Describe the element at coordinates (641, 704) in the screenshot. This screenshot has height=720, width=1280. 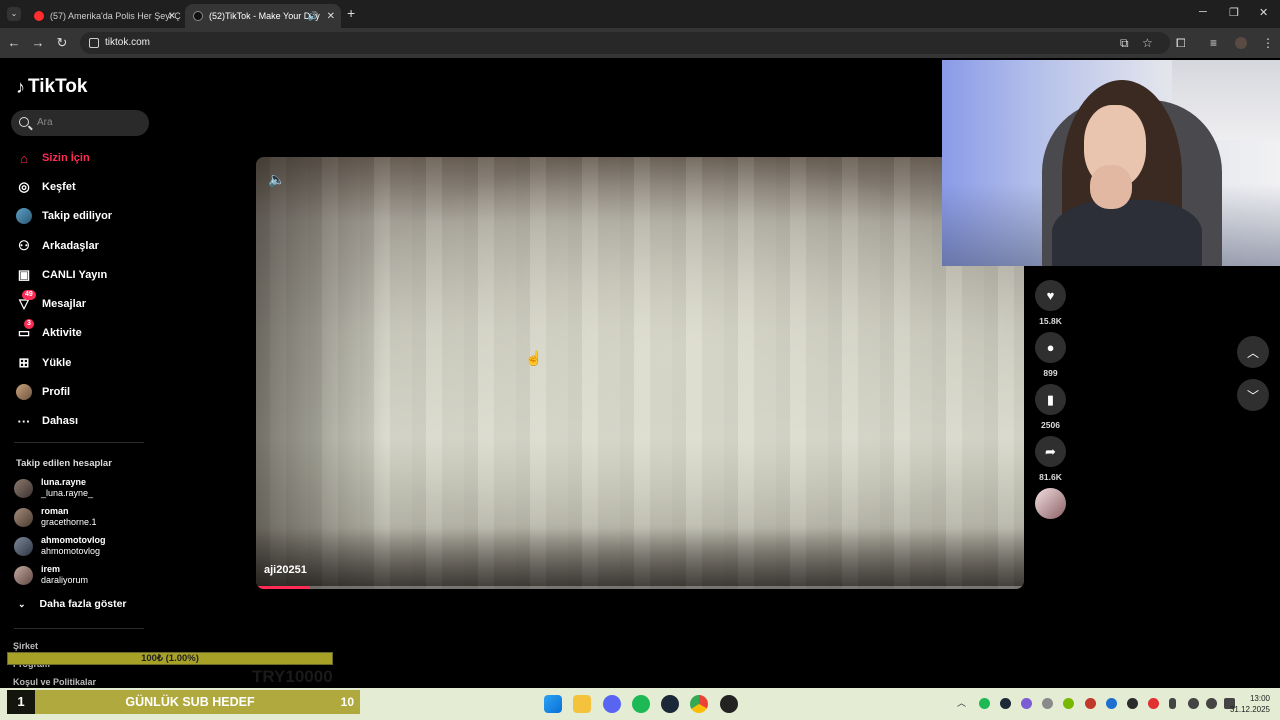
I see `spotify-icon` at that location.